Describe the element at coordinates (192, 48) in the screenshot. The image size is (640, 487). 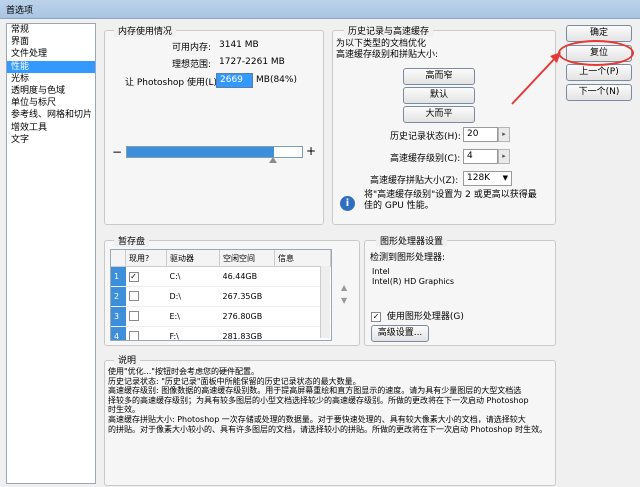
I see `available-memory-label: 可用内存:` at that location.